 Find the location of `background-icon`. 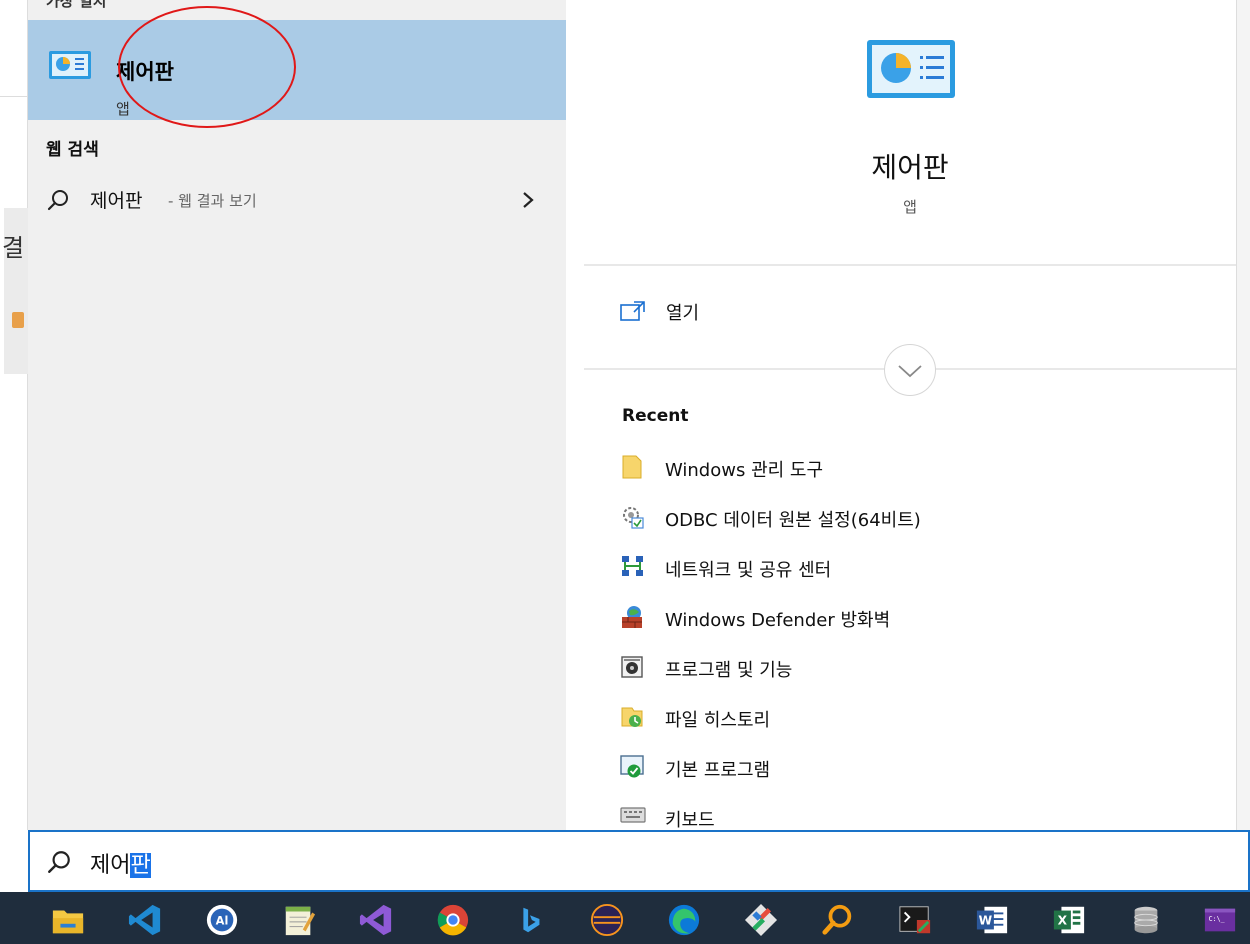

background-icon is located at coordinates (18, 320).